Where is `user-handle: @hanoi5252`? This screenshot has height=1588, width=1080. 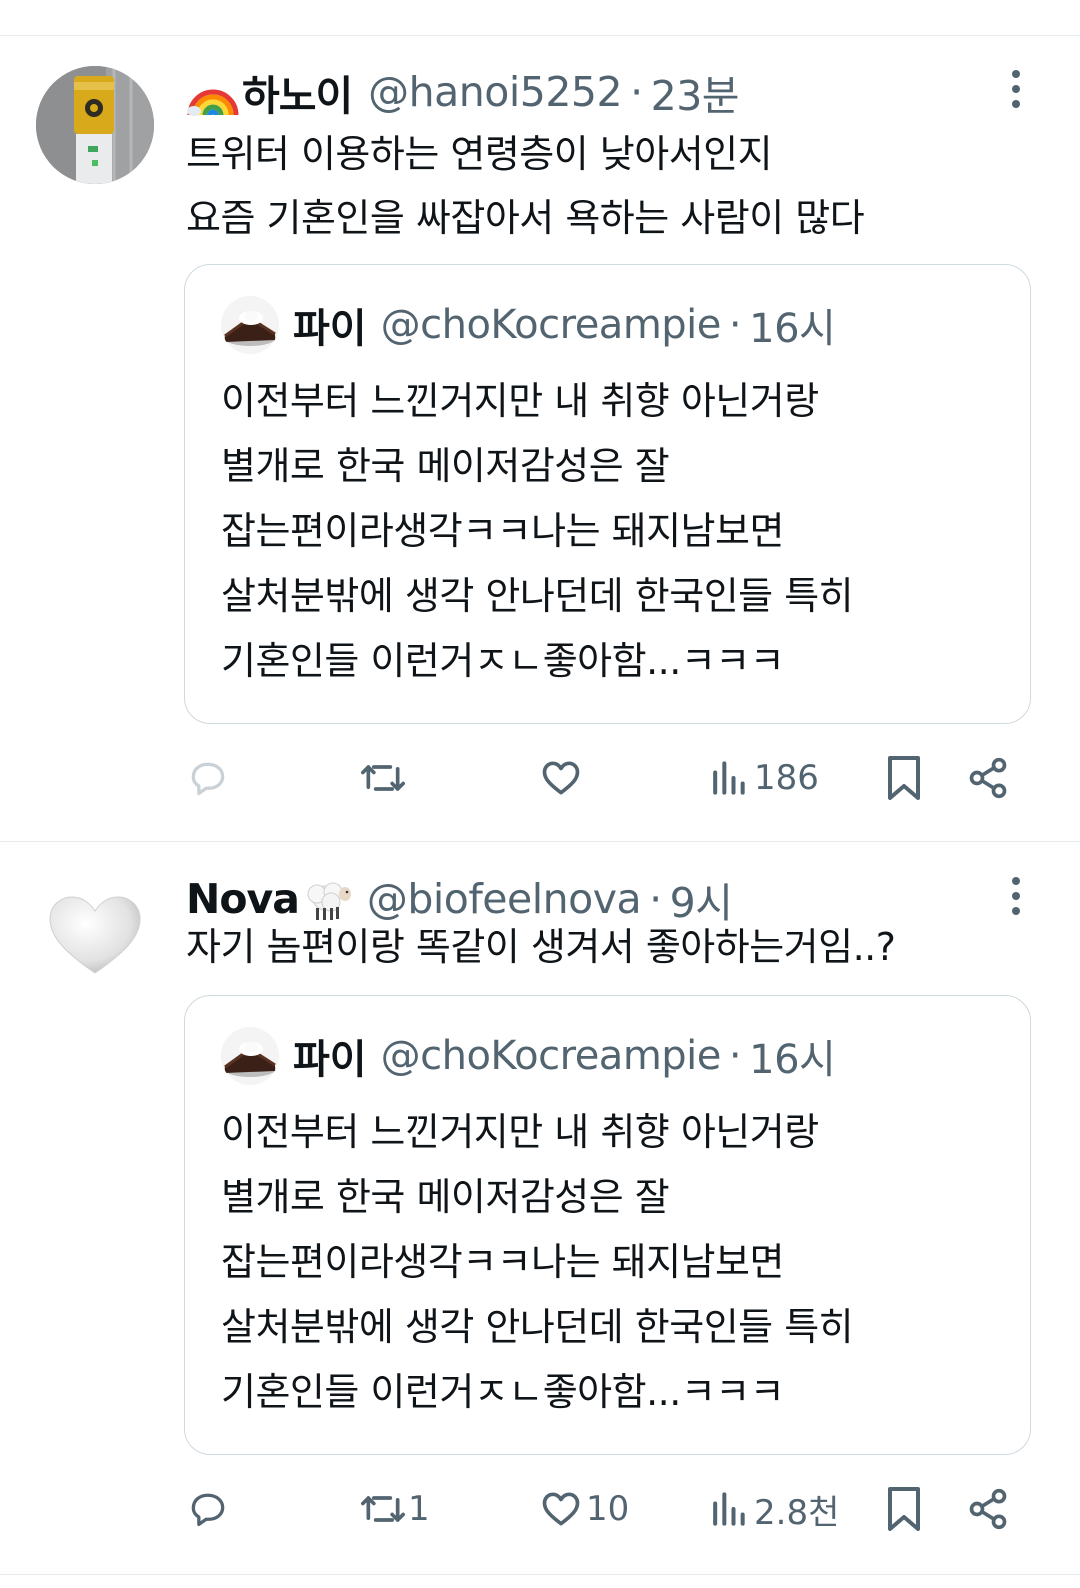 user-handle: @hanoi5252 is located at coordinates (495, 92).